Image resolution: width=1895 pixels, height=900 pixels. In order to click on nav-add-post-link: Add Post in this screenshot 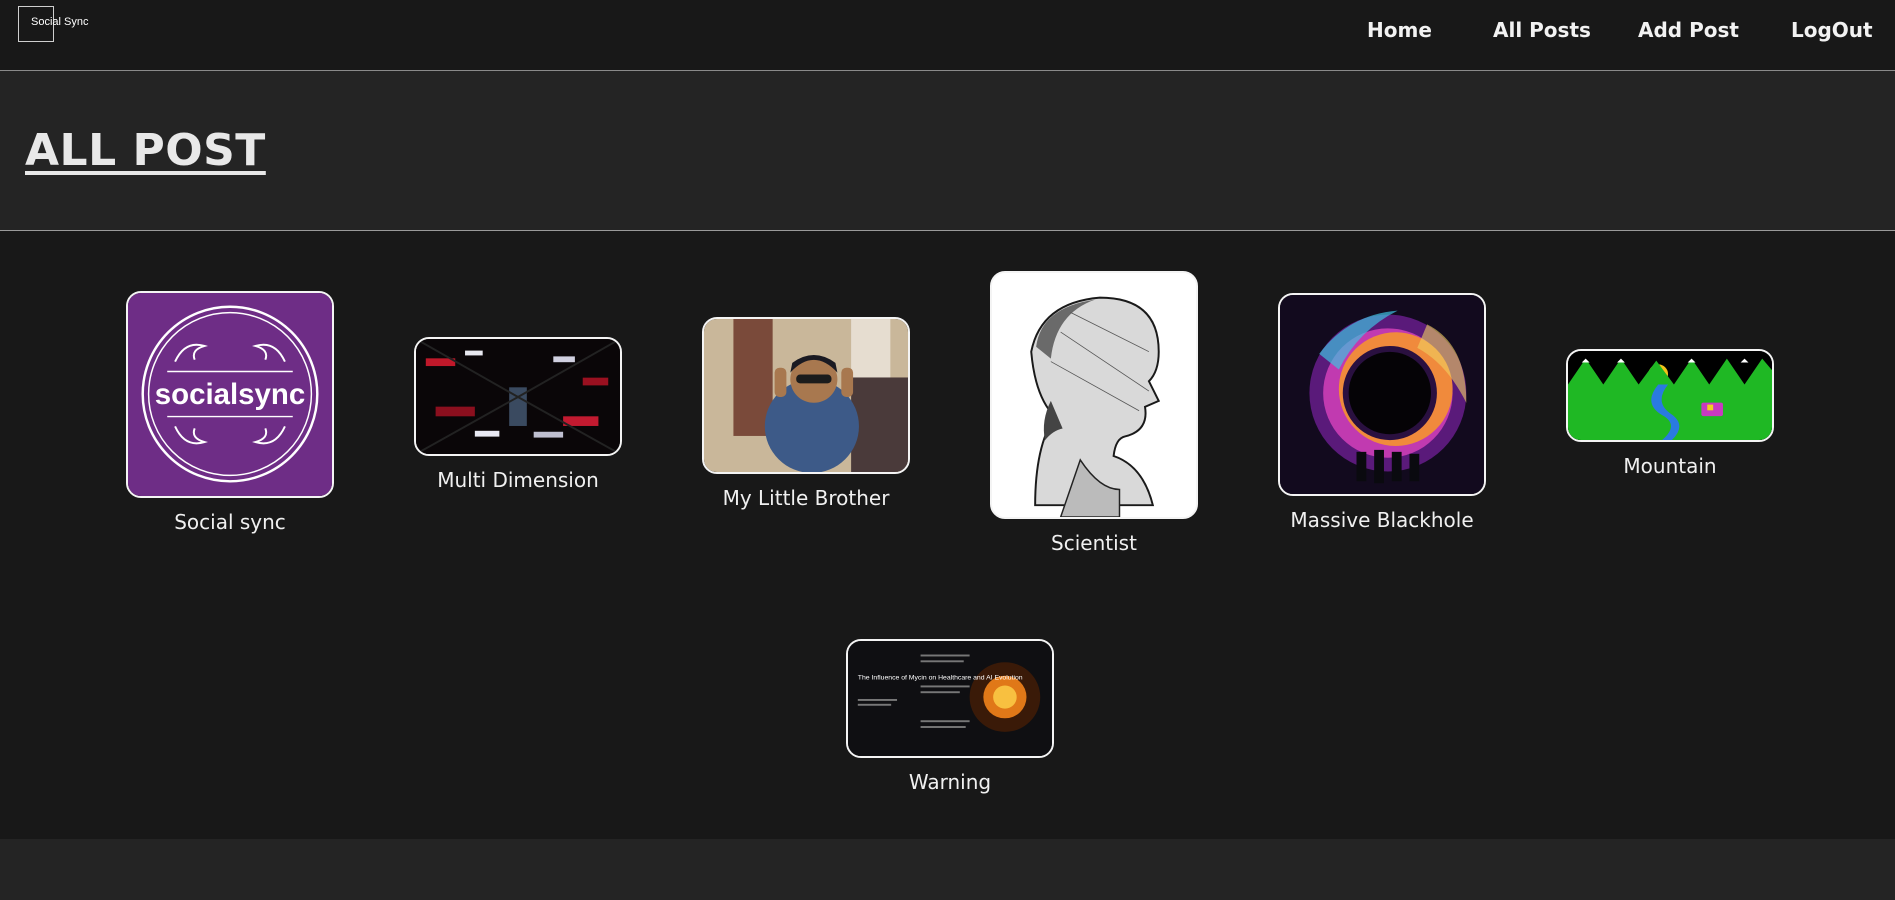, I will do `click(1688, 30)`.